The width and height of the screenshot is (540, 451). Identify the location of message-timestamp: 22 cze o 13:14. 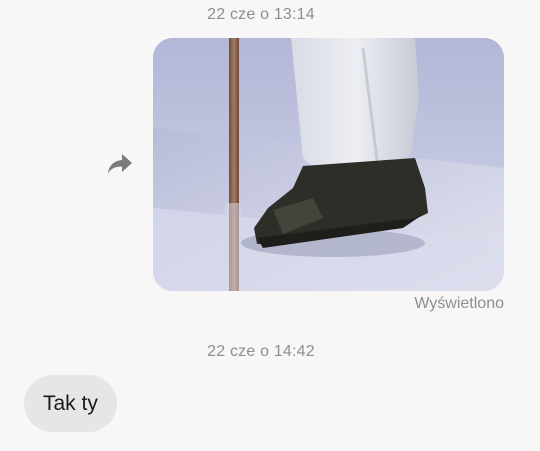
(261, 14).